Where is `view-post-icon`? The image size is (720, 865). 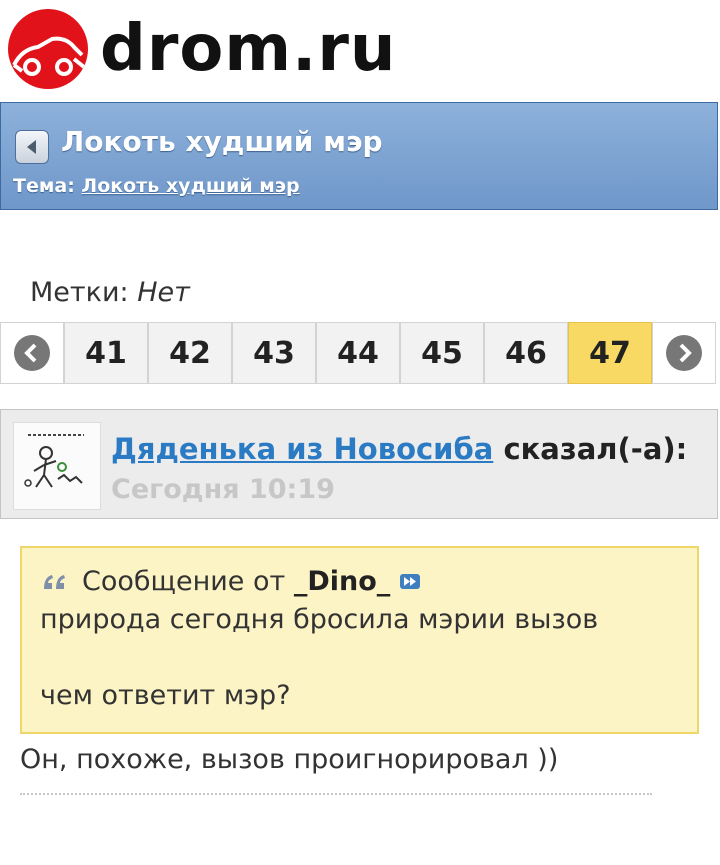 view-post-icon is located at coordinates (410, 581).